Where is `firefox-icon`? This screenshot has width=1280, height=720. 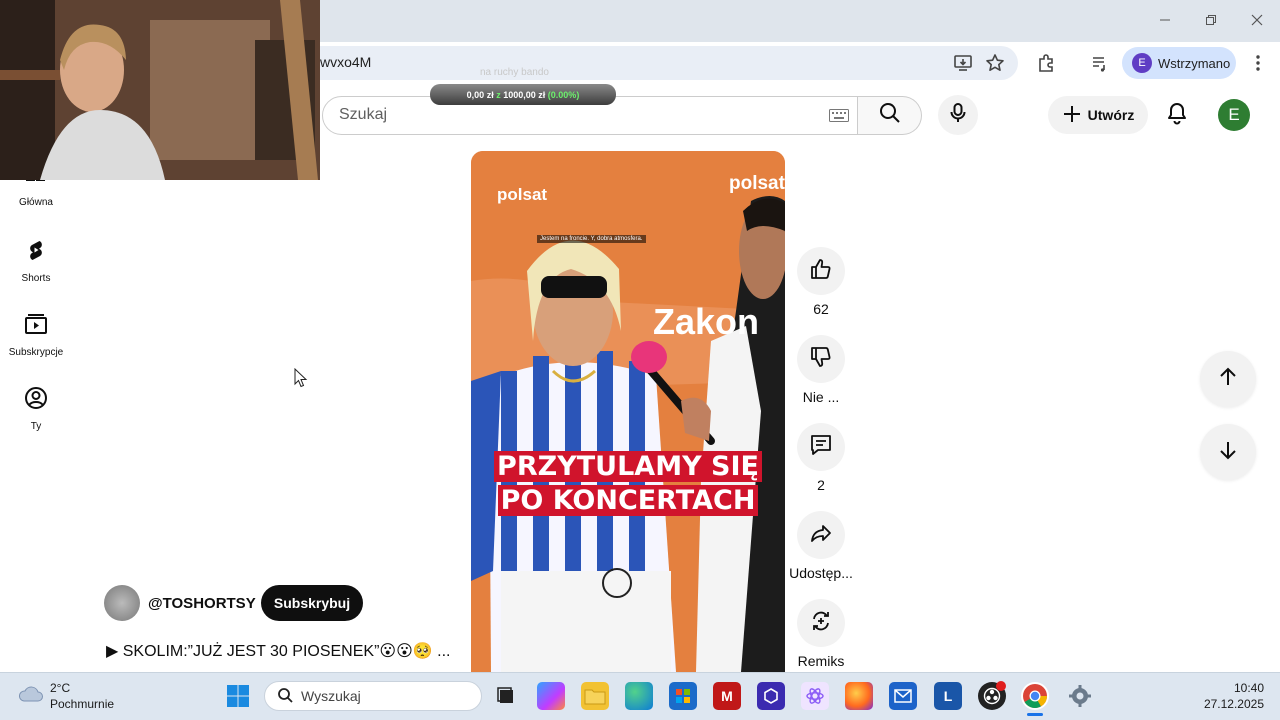
firefox-icon is located at coordinates (859, 696).